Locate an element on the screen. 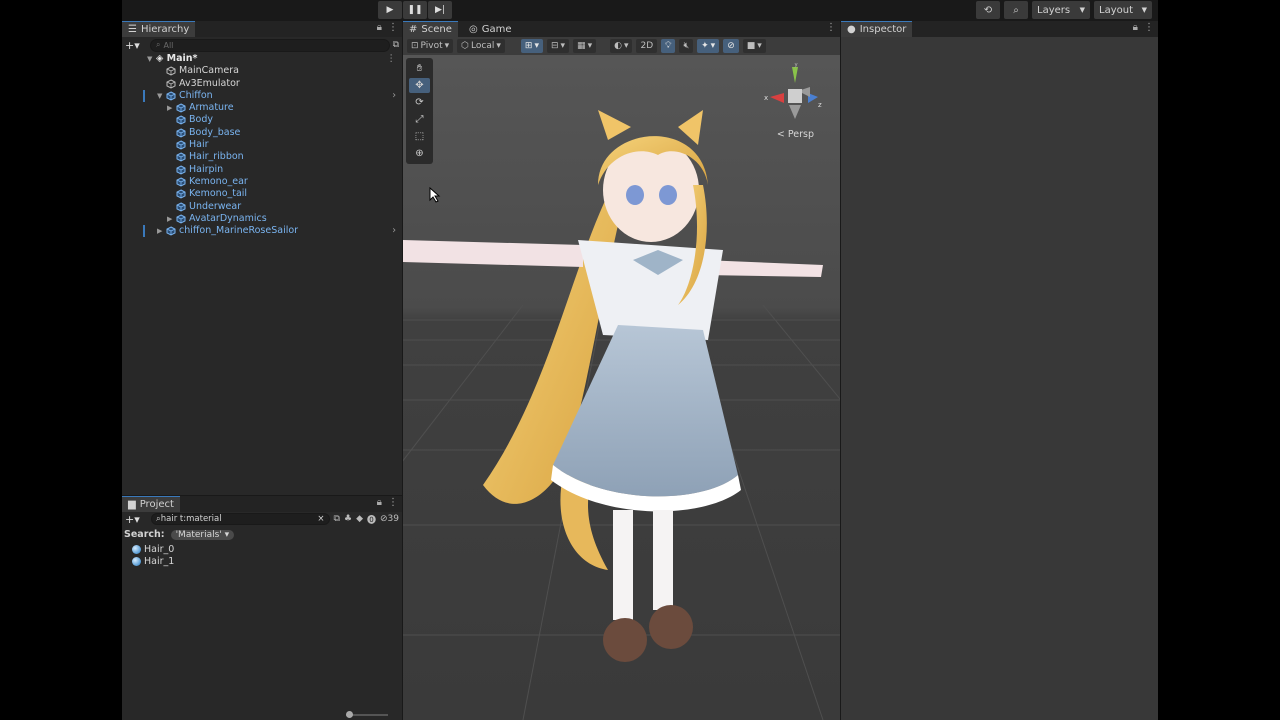 This screenshot has height=720, width=1280. hierarchy-row: ▼ Chiffon › is located at coordinates (262, 95).